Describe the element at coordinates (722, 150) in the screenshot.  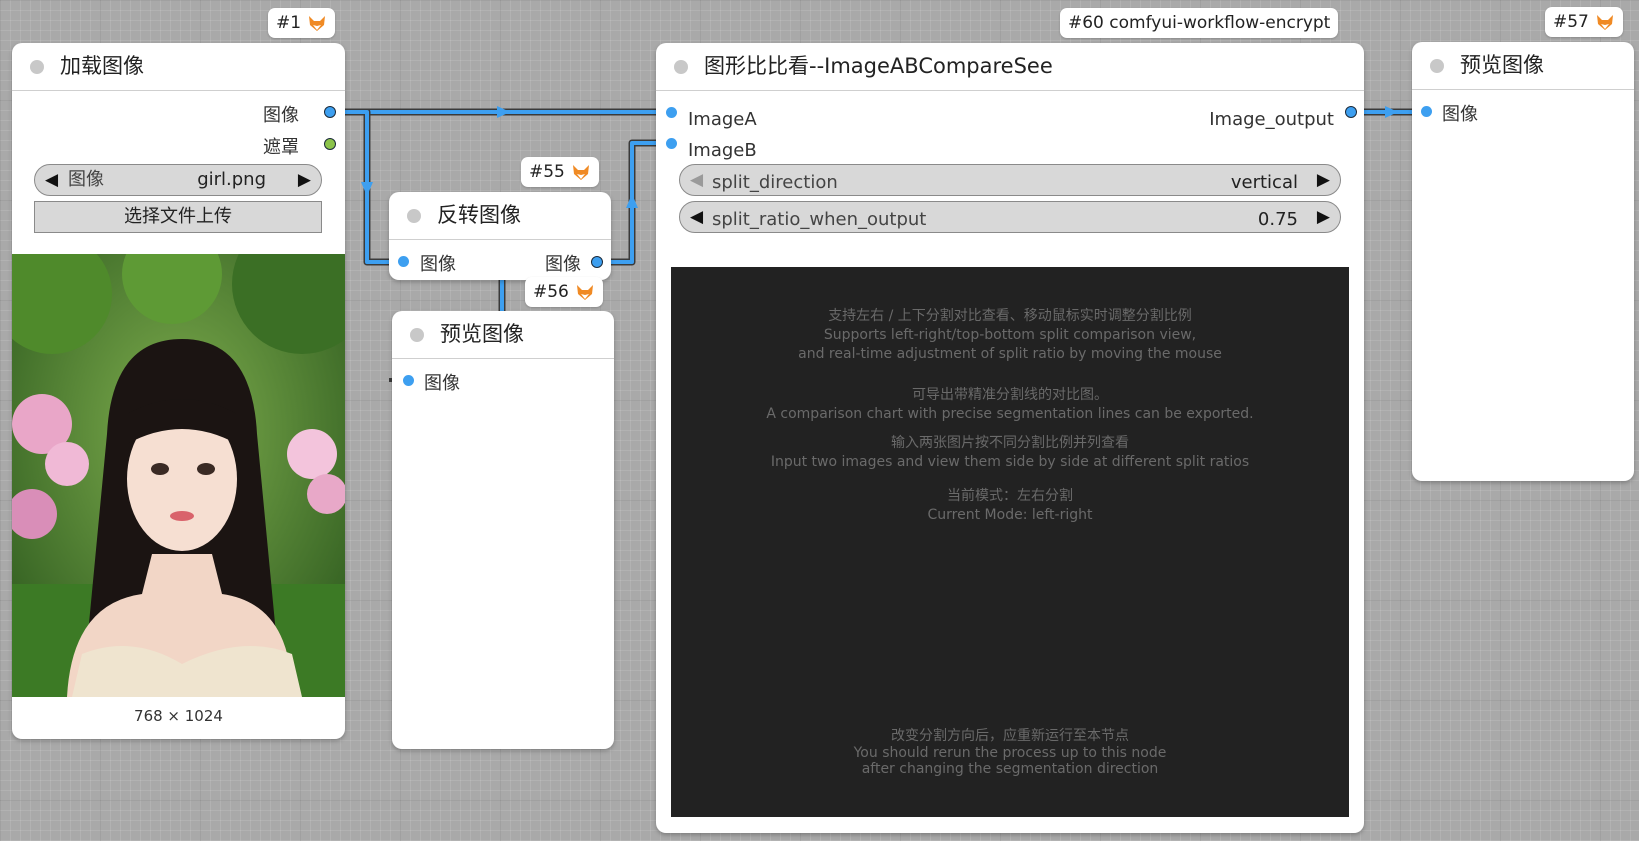
I see `input-label-image-b: ImageB` at that location.